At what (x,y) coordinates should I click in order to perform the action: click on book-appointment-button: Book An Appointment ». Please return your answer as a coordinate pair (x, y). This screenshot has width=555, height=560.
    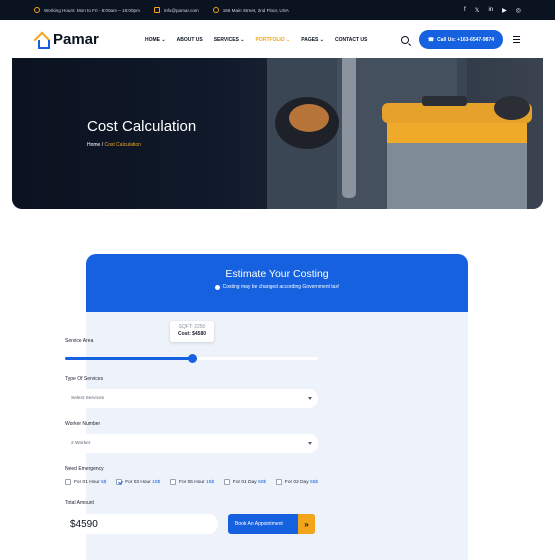
    Looking at the image, I should click on (271, 524).